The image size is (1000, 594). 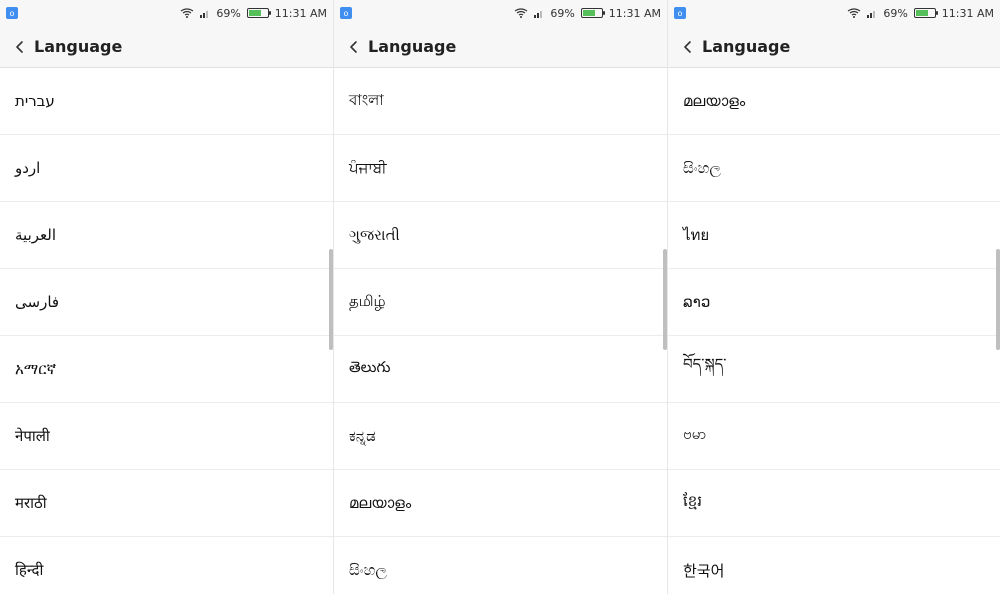 I want to click on language-item: ಕನ್ನಡ, so click(x=500, y=436).